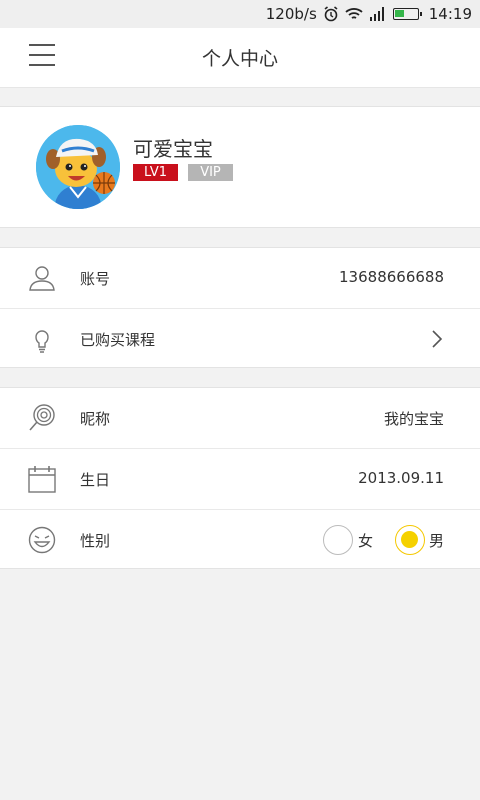 The height and width of the screenshot is (800, 480). What do you see at coordinates (413, 419) in the screenshot?
I see `nickname-value: 我的宝宝` at bounding box center [413, 419].